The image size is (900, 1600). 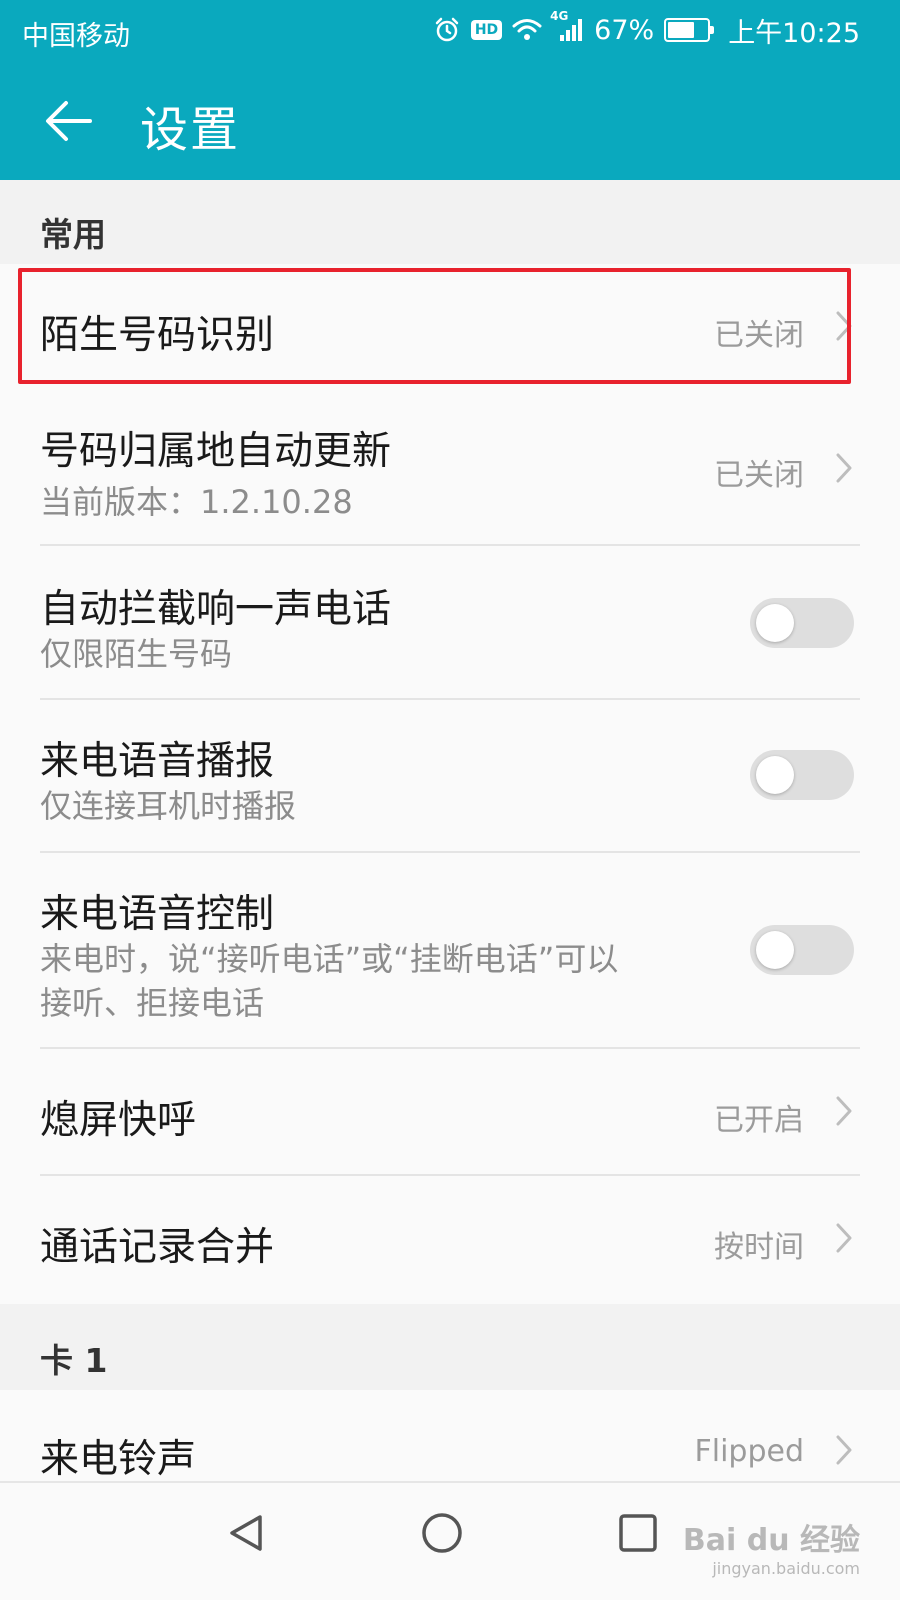 What do you see at coordinates (196, 502) in the screenshot?
I see `row-subtitle: 当前版本：1.2.10.28` at bounding box center [196, 502].